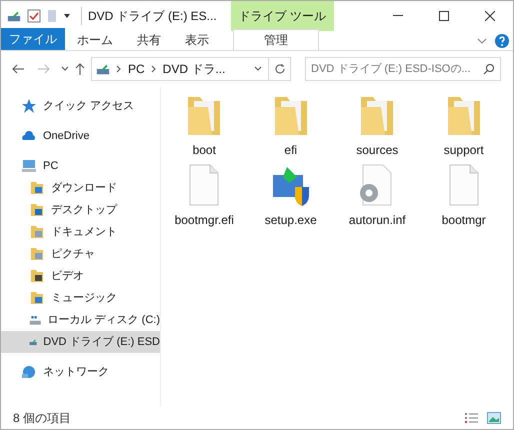  I want to click on nav-label: PC, so click(50, 166).